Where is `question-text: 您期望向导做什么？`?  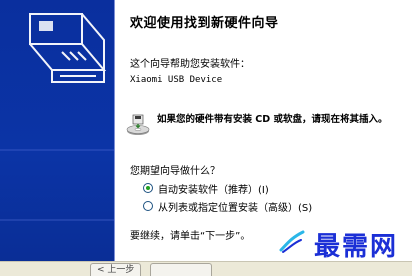
question-text: 您期望向导做什么？ is located at coordinates (175, 171).